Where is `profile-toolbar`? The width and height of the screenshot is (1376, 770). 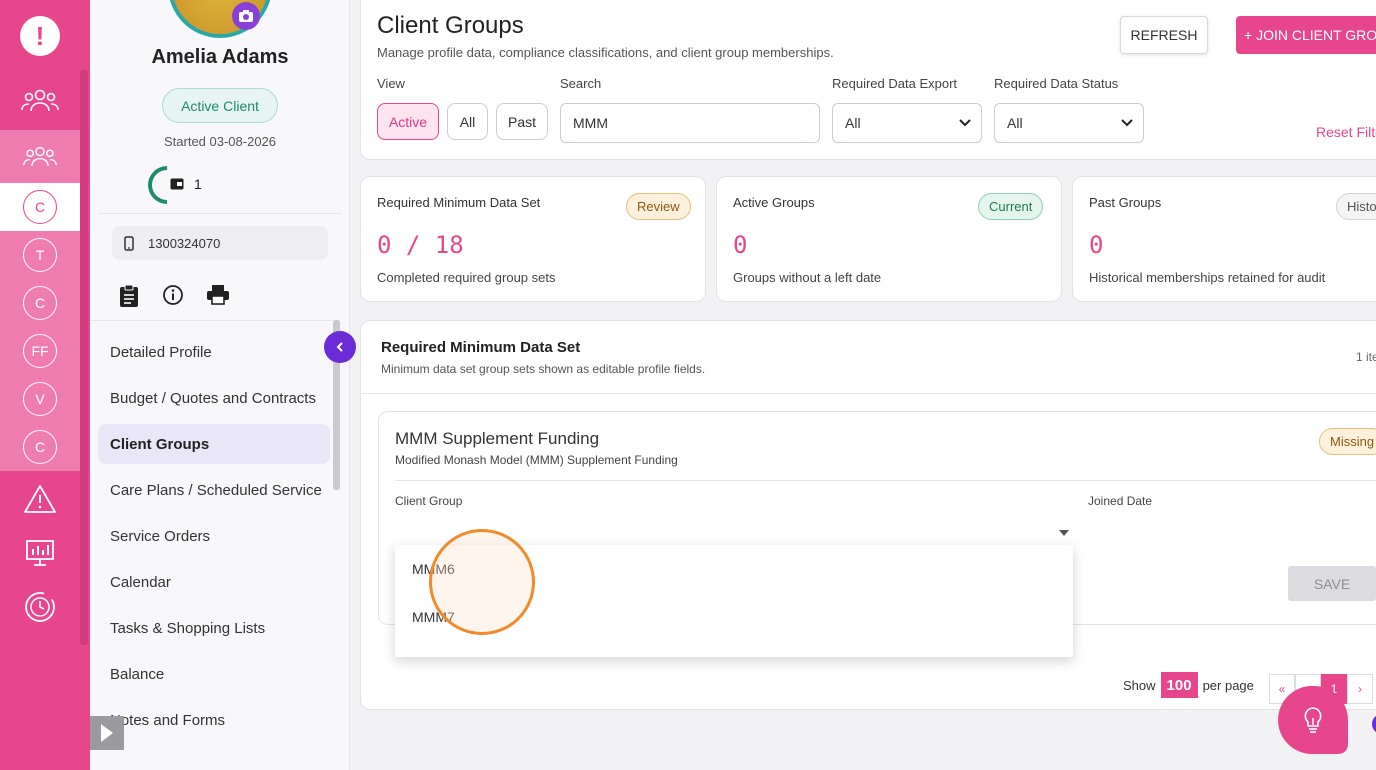
profile-toolbar is located at coordinates (174, 296).